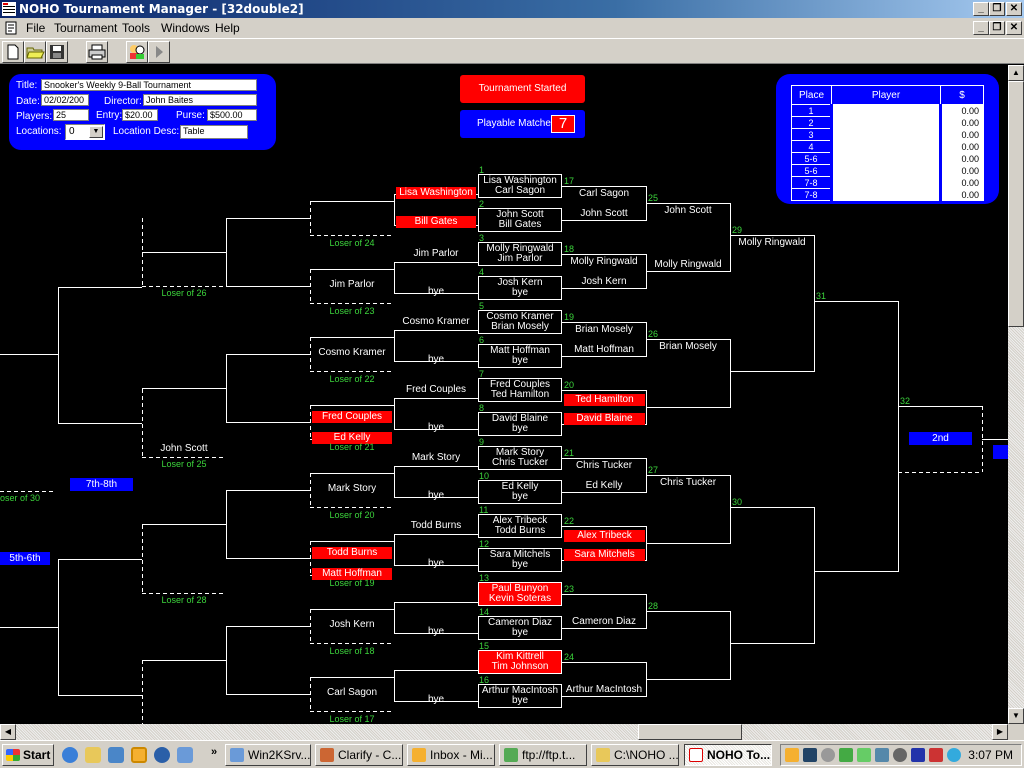 The image size is (1024, 768). What do you see at coordinates (604, 419) in the screenshot?
I see `match-player-bar: David Blaine` at bounding box center [604, 419].